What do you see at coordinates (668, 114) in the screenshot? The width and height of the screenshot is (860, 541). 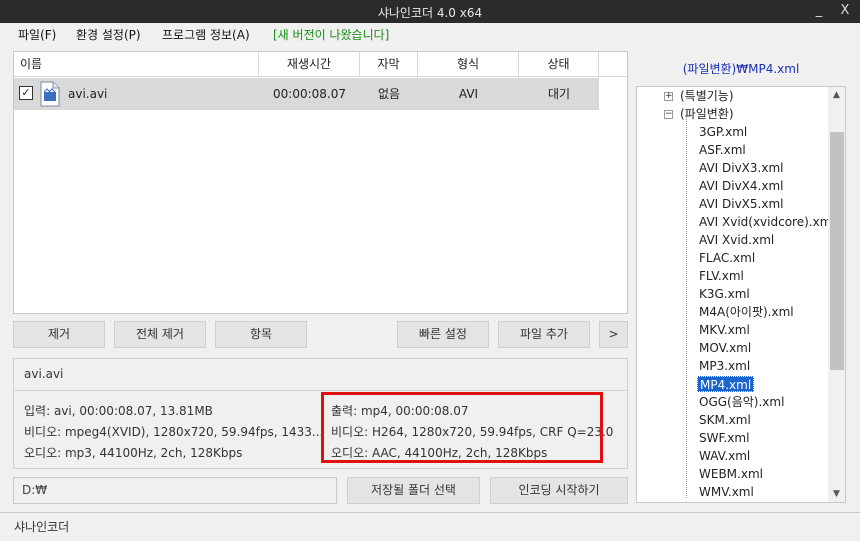 I see `collapse-icon: −` at bounding box center [668, 114].